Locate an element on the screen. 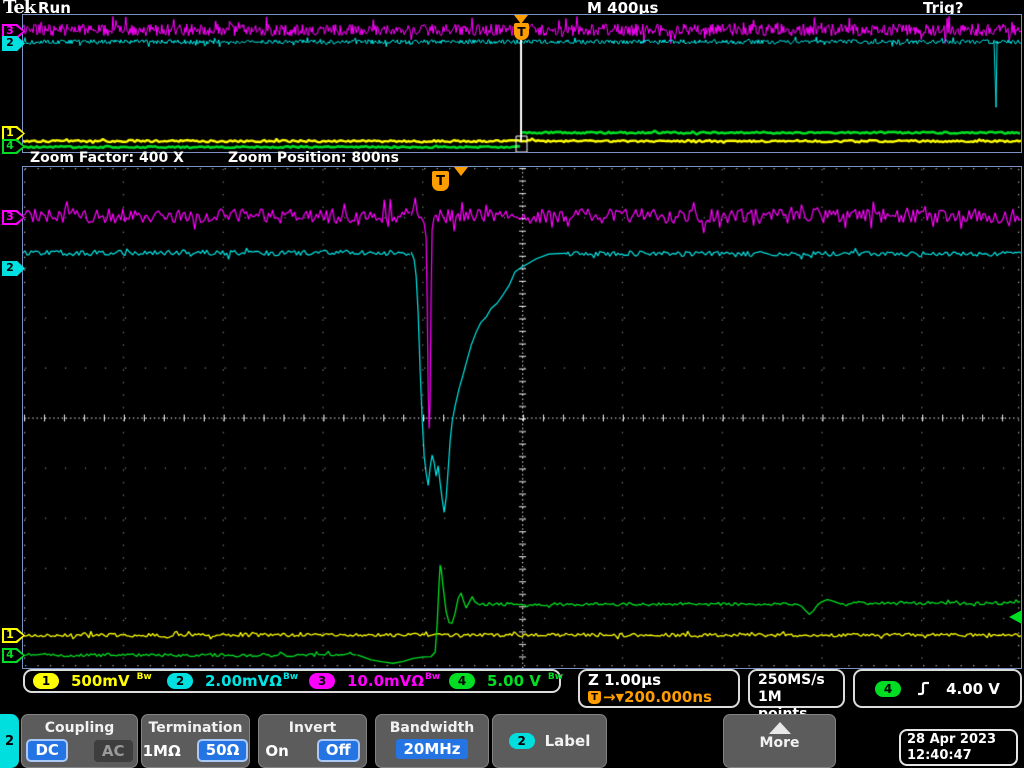 The width and height of the screenshot is (1024, 768). termination-1meg-option: 1MΩ is located at coordinates (162, 751).